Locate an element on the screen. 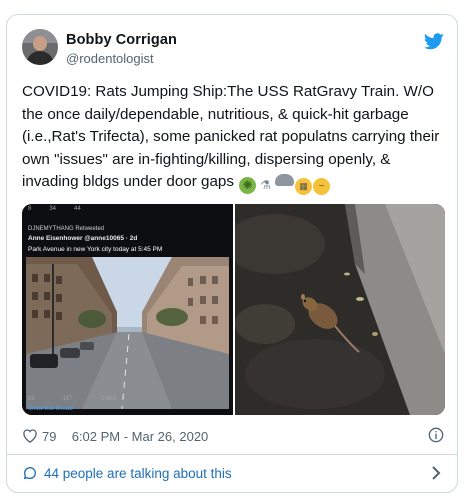 Image resolution: width=465 pixels, height=502 pixels. like-count: 79 is located at coordinates (49, 436).